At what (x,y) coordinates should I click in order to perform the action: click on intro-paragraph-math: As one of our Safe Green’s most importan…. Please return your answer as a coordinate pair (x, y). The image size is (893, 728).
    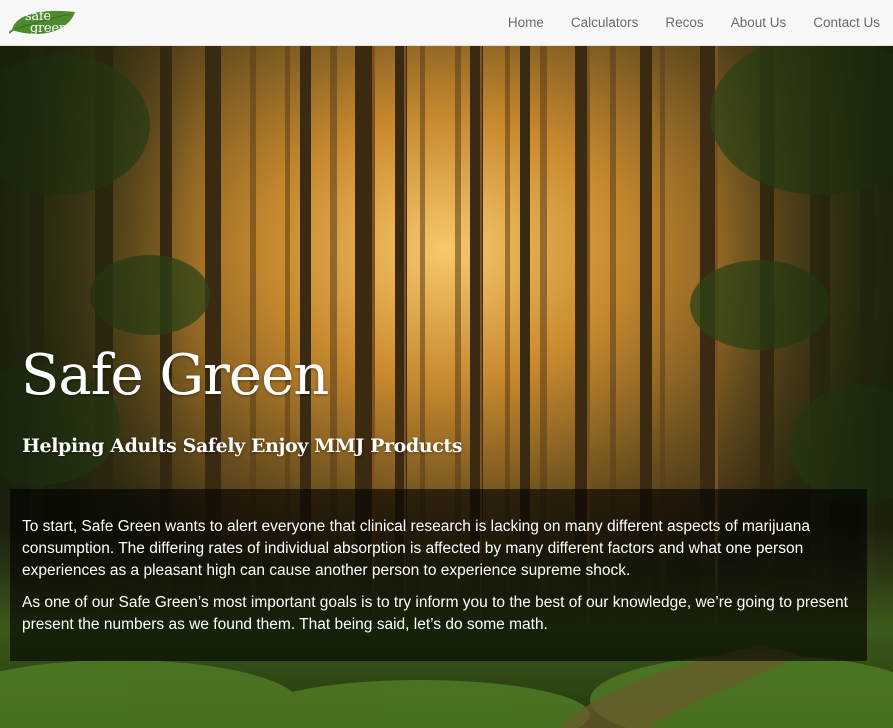
    Looking at the image, I should click on (435, 613).